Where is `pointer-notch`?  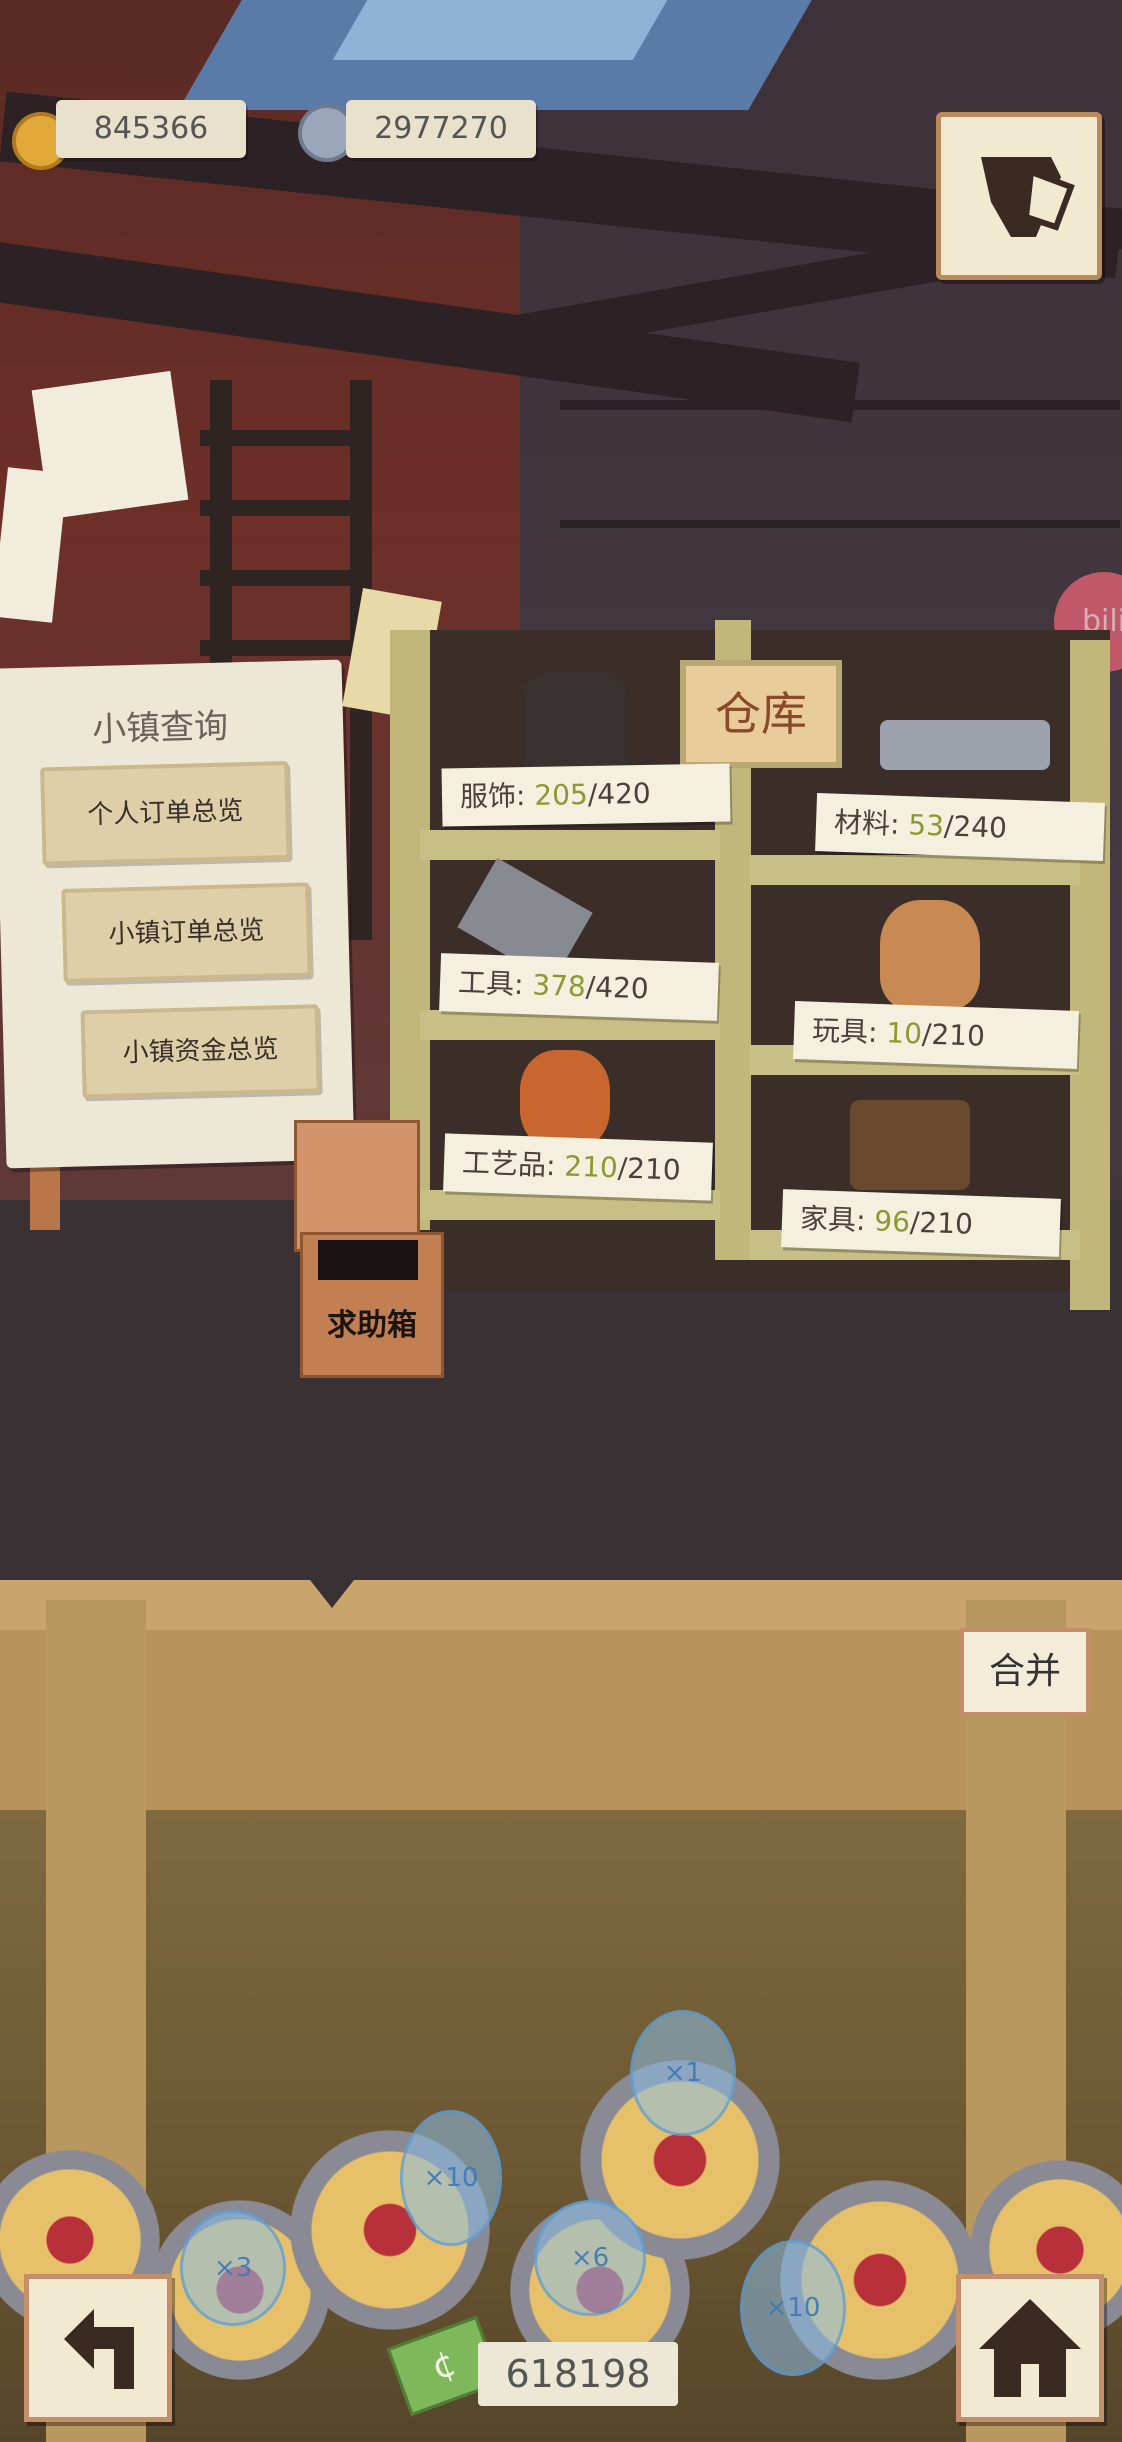
pointer-notch is located at coordinates (332, 1594).